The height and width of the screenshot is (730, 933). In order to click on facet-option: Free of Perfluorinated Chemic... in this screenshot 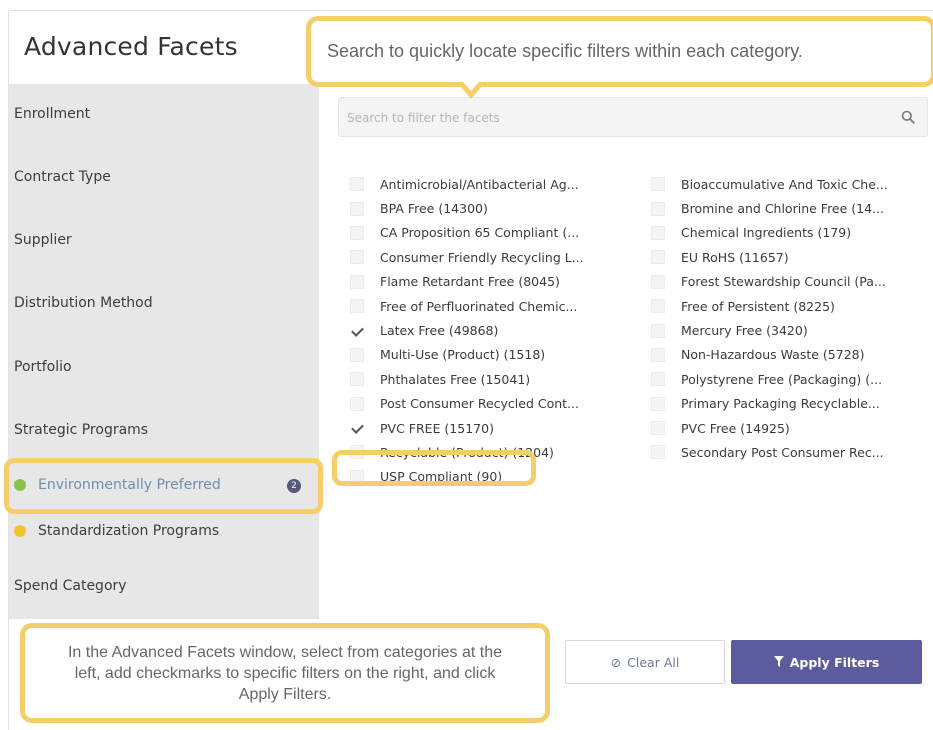, I will do `click(467, 306)`.